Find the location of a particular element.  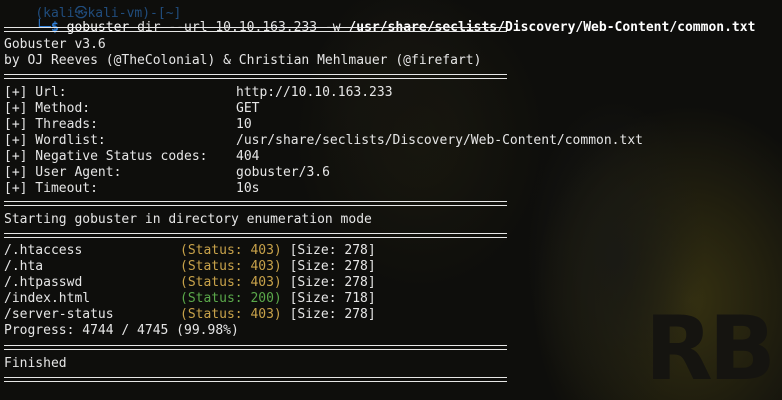

config-key: [+] Negative Status codes: is located at coordinates (106, 156).